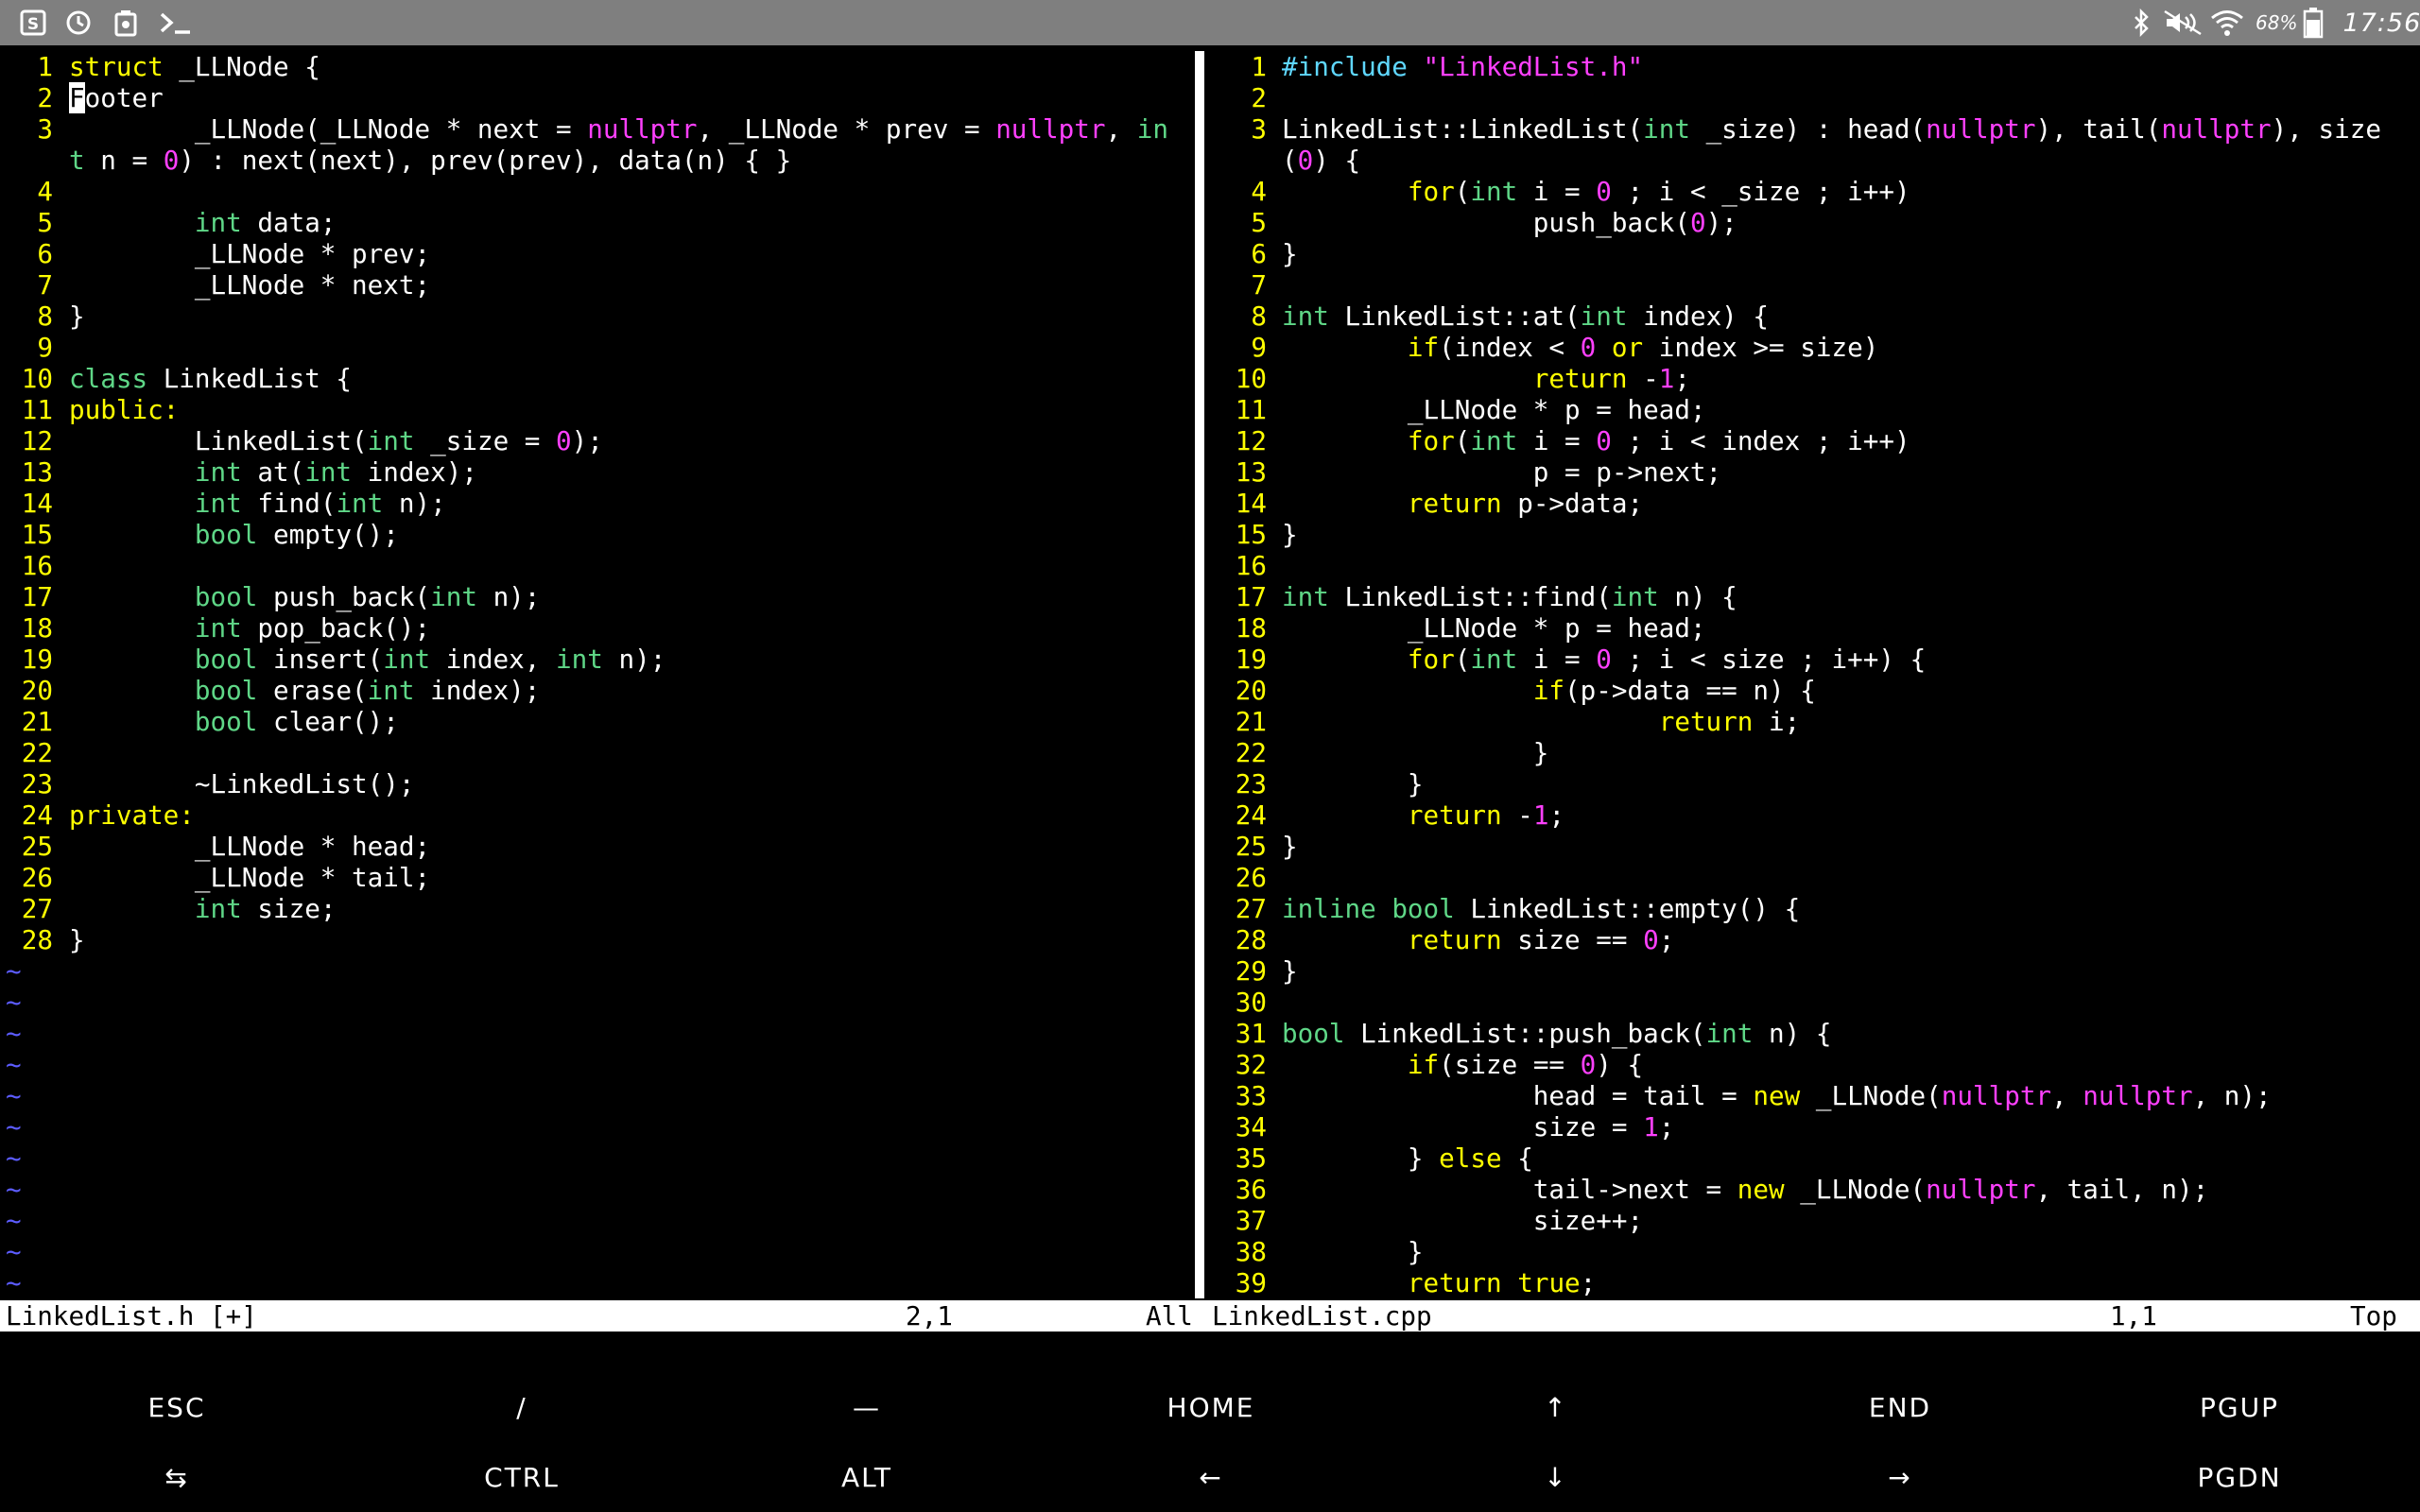  I want to click on code-line: 19 bool insert(int index, int n);, so click(596, 659).